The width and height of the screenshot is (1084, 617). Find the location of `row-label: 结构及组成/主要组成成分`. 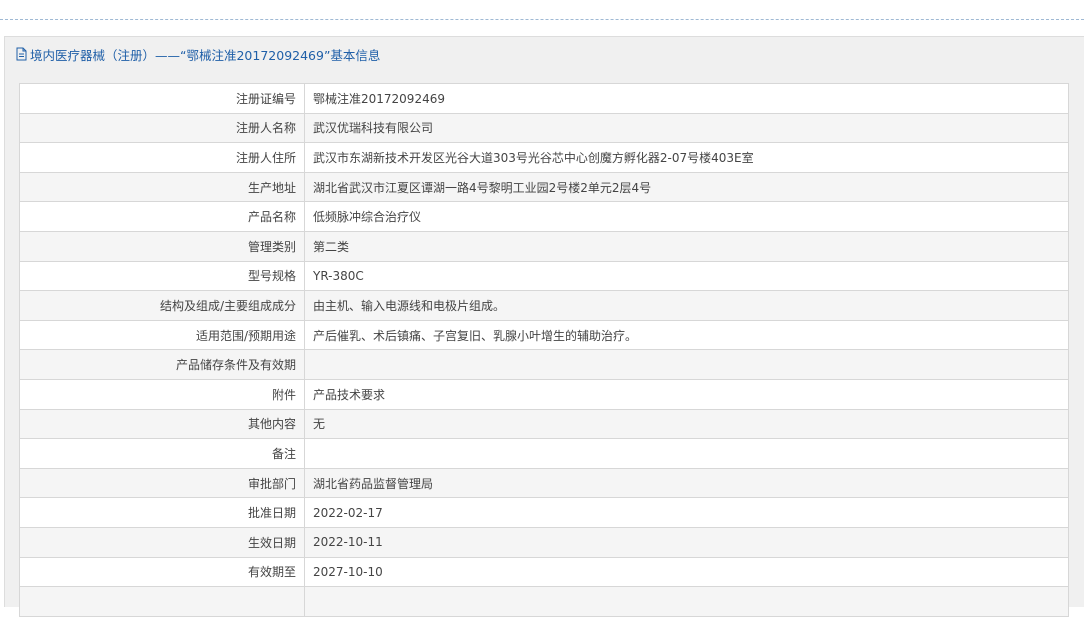

row-label: 结构及组成/主要组成成分 is located at coordinates (162, 305).